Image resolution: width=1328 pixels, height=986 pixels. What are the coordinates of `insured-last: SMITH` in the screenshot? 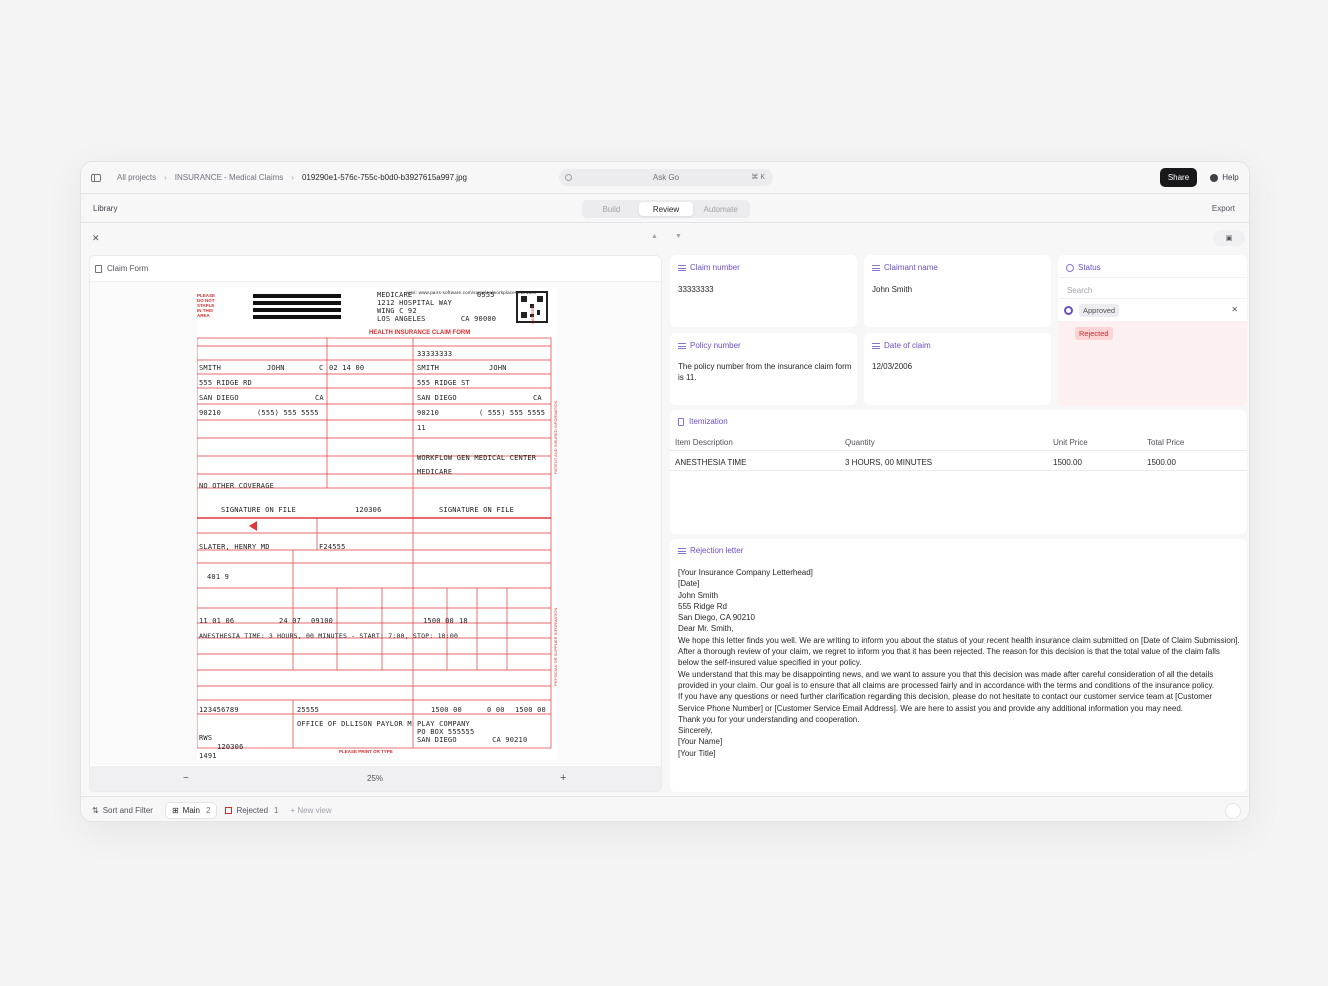 It's located at (428, 368).